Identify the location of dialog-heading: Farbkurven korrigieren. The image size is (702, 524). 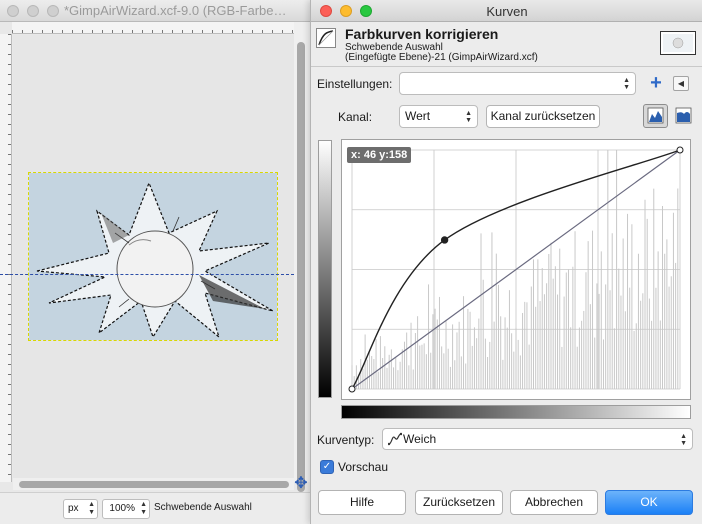
(422, 34).